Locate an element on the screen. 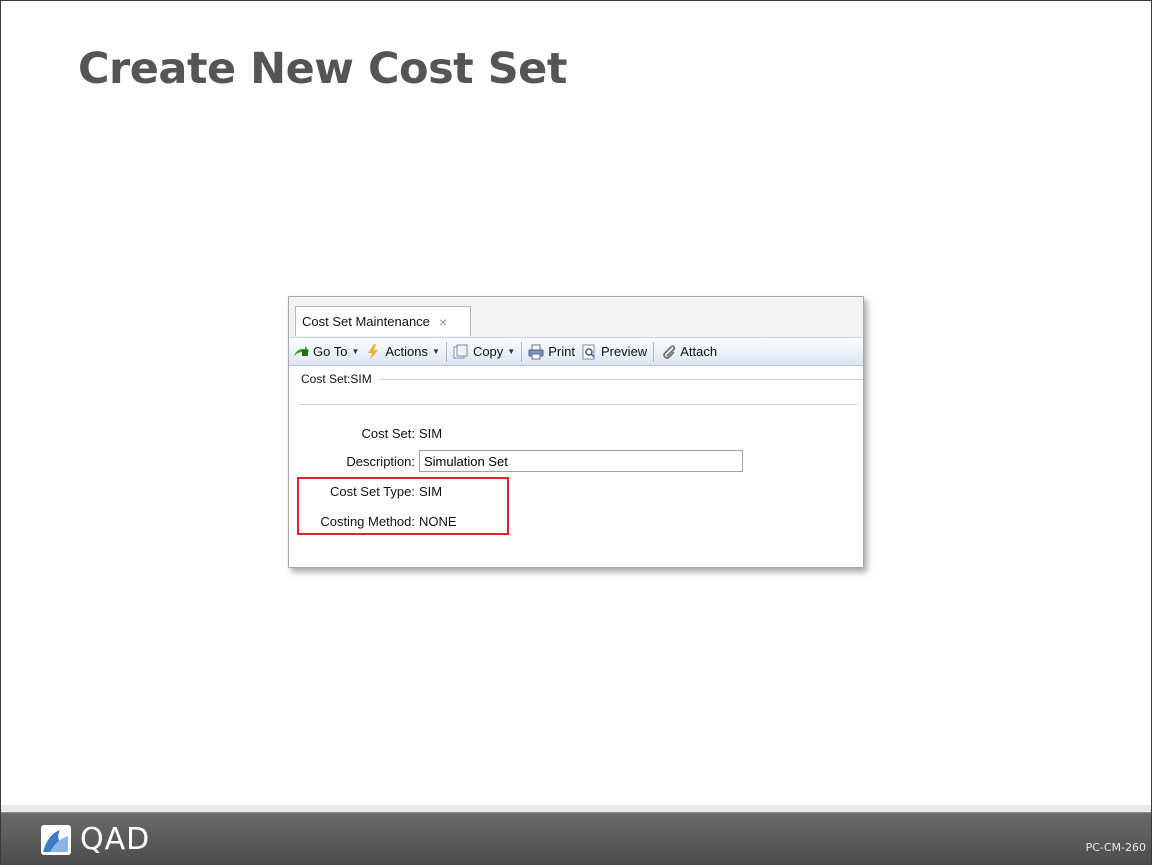 This screenshot has height=865, width=1152. tab-strip: Cost Set Maintenance × is located at coordinates (576, 317).